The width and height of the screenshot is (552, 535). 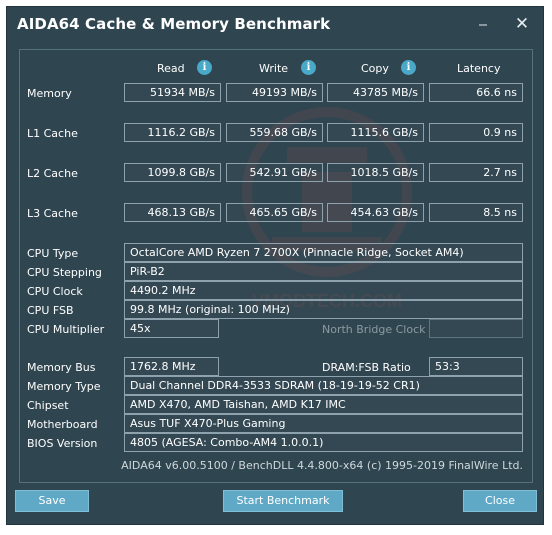 I want to click on dram-fsb-ratio-label: DRAM:FSB Ratio, so click(x=366, y=367).